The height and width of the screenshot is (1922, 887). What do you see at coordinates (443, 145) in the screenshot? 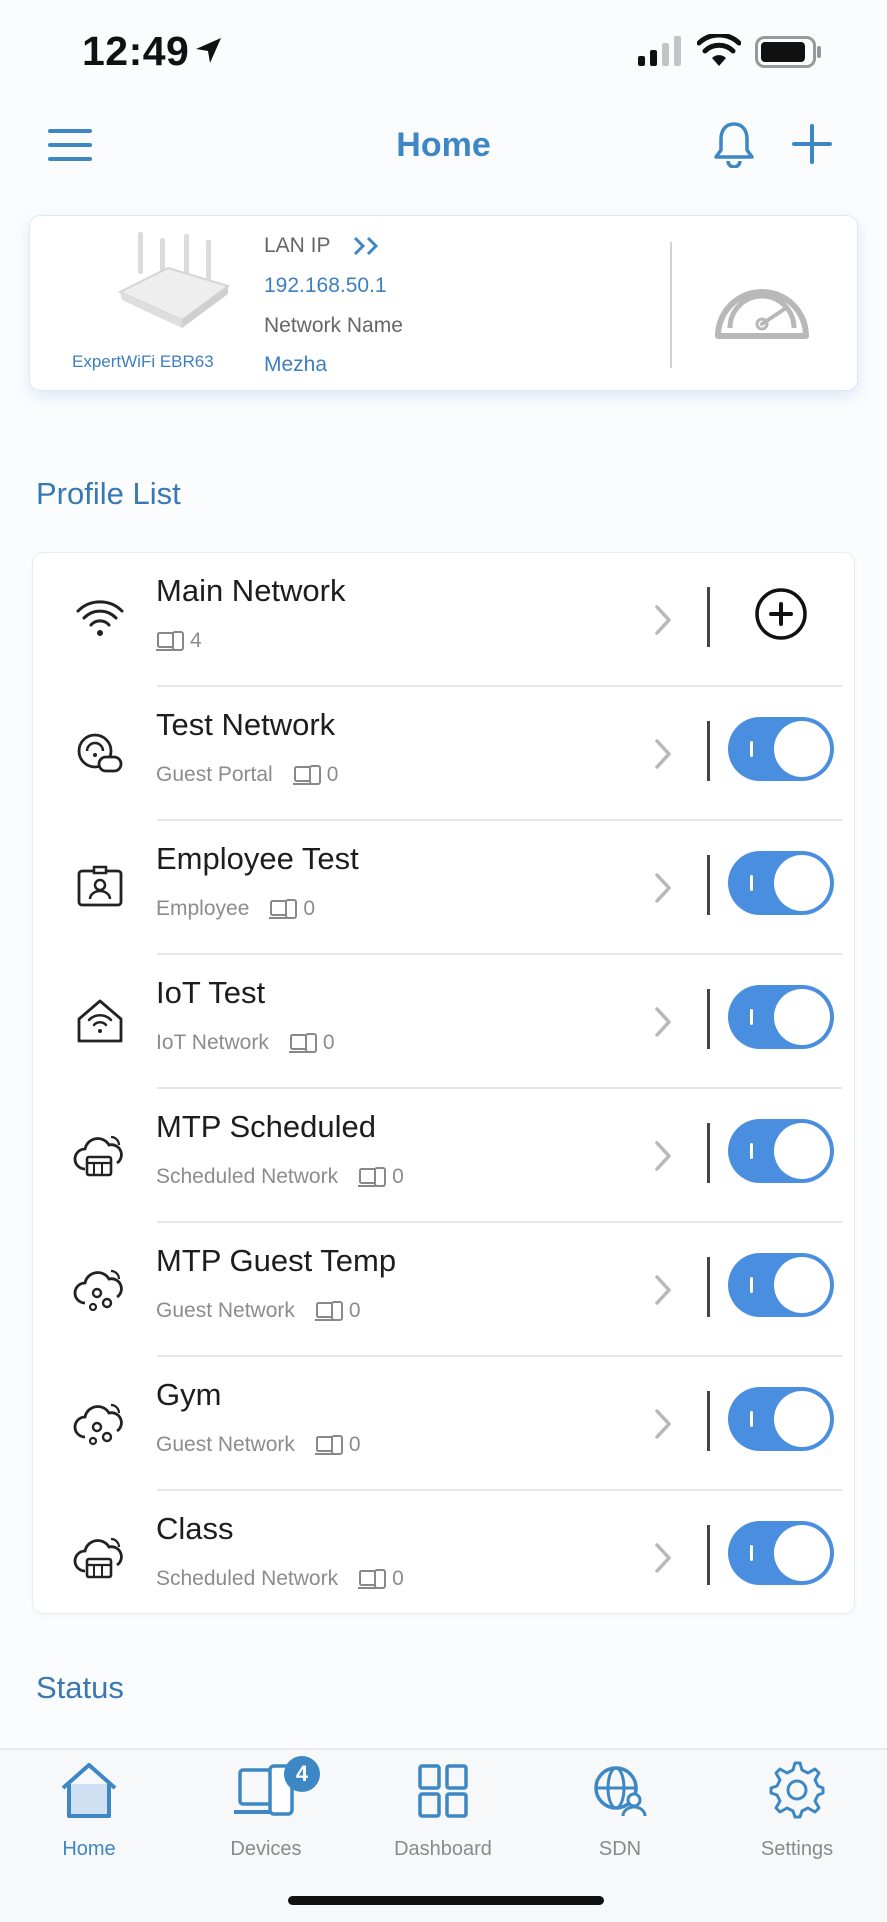
I see `nav-bar: Home` at bounding box center [443, 145].